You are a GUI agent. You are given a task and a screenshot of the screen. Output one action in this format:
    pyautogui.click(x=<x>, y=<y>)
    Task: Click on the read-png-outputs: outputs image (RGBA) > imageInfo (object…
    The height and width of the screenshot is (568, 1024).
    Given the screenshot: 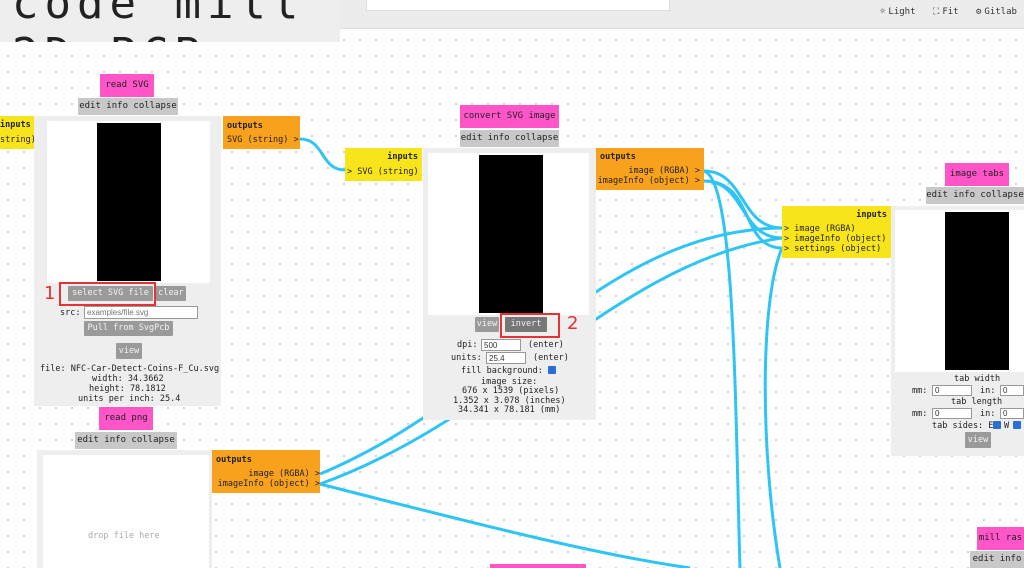 What is the action you would take?
    pyautogui.click(x=266, y=471)
    